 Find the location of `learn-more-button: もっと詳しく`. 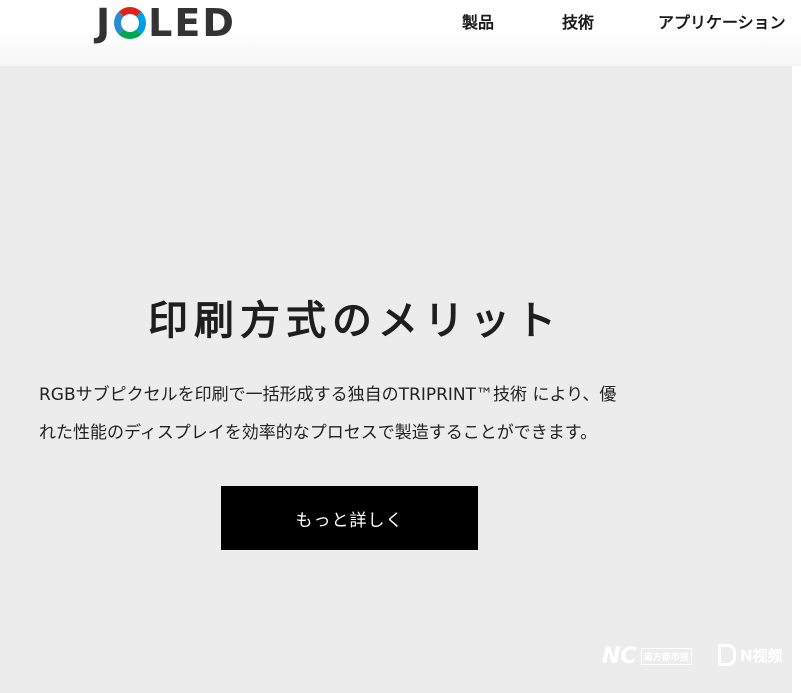

learn-more-button: もっと詳しく is located at coordinates (349, 518).